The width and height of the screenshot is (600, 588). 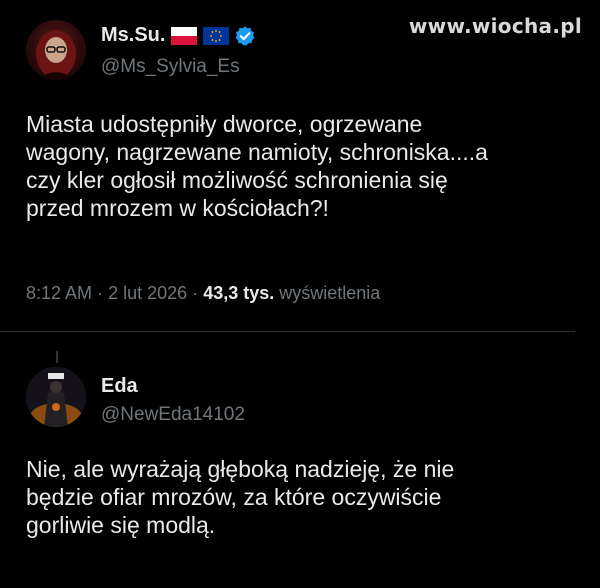 I want to click on divider, so click(x=287, y=331).